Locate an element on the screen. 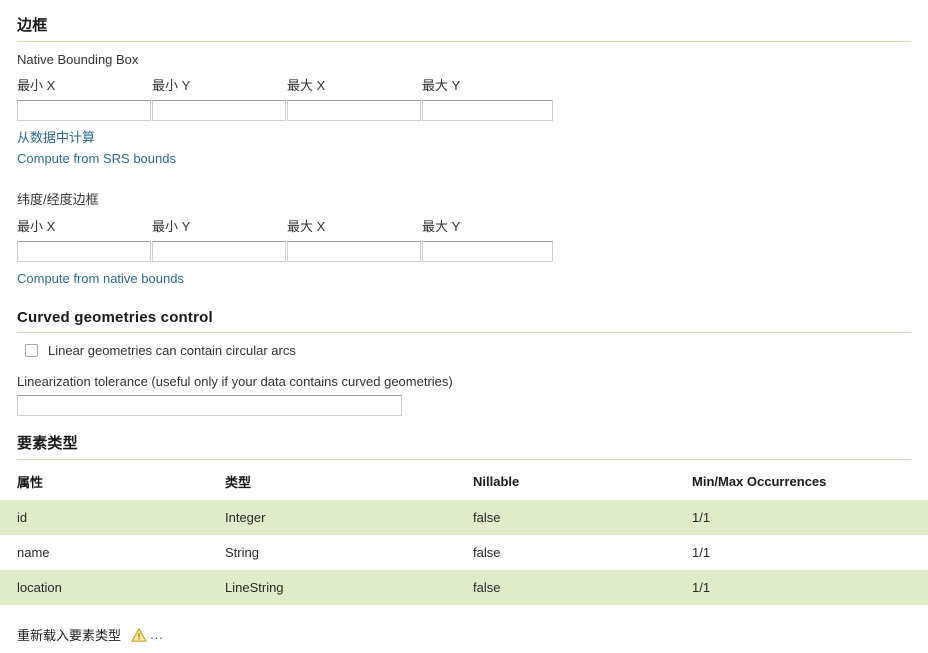 This screenshot has width=928, height=653. latlon-bbox-label-min-x: 最小 X is located at coordinates (36, 226).